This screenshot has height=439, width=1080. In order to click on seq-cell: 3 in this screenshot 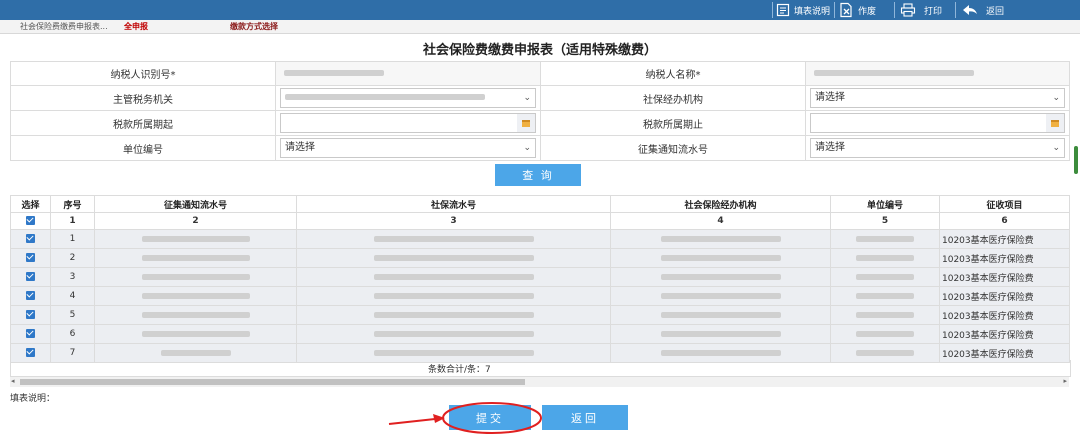, I will do `click(72, 277)`.